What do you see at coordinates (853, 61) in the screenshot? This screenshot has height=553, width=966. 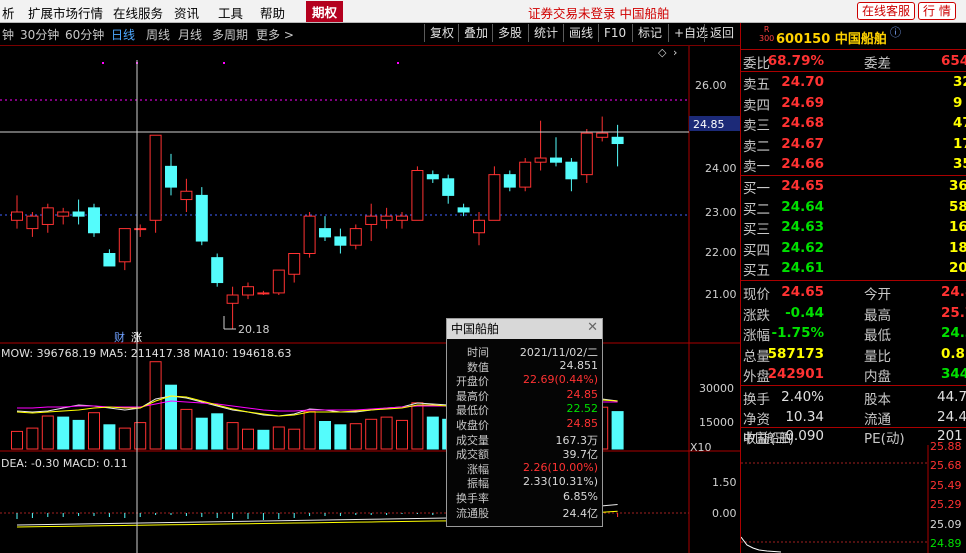 I see `weibi-row: 委比 68.79% 委差 654` at bounding box center [853, 61].